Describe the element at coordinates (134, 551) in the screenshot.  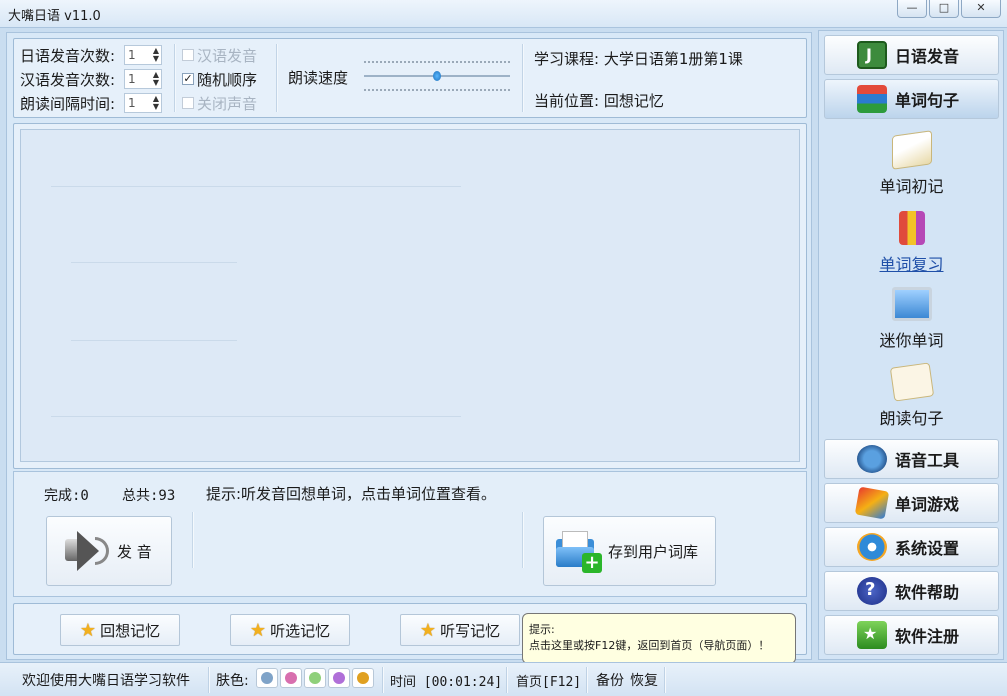
I see `speak-button-label: 发 音` at that location.